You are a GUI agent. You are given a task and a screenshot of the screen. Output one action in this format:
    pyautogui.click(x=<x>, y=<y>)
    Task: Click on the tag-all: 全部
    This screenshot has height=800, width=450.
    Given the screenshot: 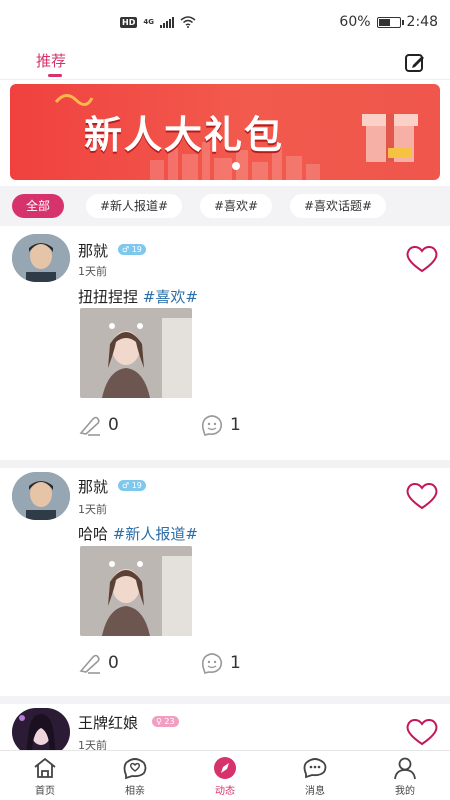 What is the action you would take?
    pyautogui.click(x=38, y=206)
    